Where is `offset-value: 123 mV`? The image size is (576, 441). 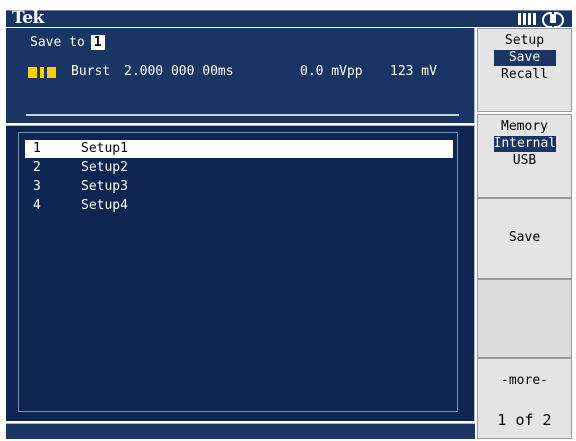
offset-value: 123 mV is located at coordinates (413, 71).